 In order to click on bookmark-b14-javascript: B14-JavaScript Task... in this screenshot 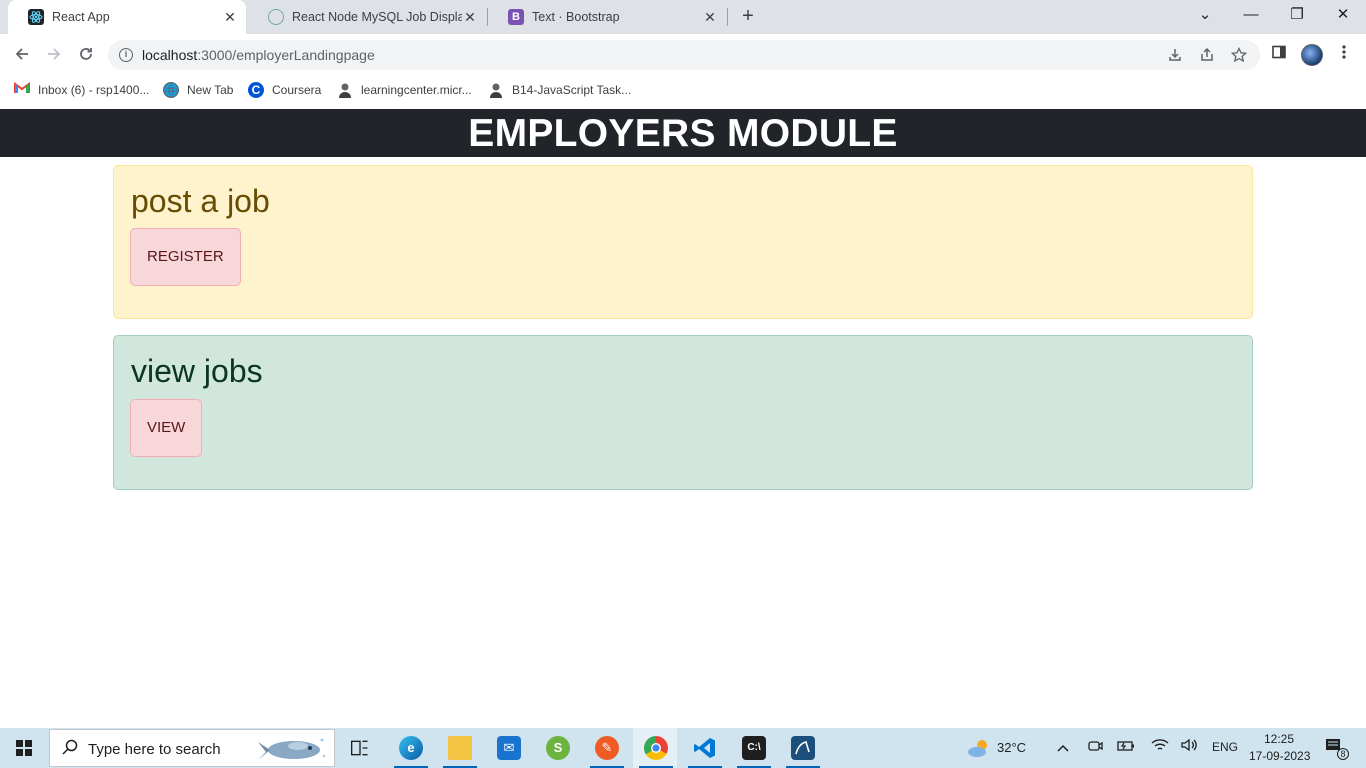, I will do `click(559, 90)`.